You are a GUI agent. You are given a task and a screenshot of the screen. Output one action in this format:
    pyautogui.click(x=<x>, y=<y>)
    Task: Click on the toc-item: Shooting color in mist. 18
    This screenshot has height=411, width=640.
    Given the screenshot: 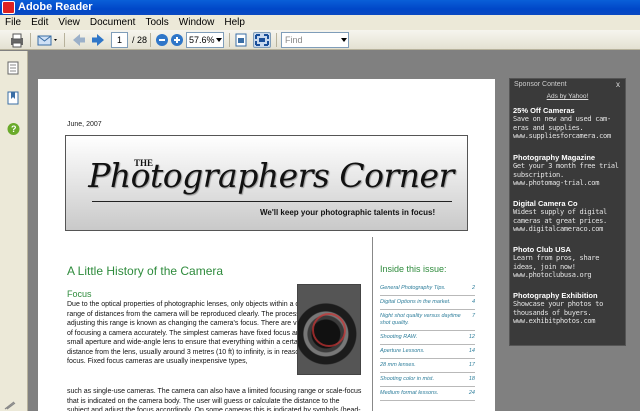 What is the action you would take?
    pyautogui.click(x=427, y=381)
    